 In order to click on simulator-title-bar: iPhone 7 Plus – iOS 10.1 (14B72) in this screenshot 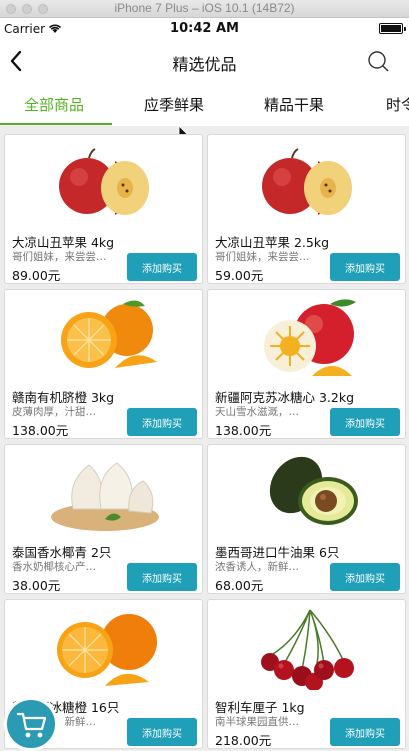, I will do `click(204, 9)`.